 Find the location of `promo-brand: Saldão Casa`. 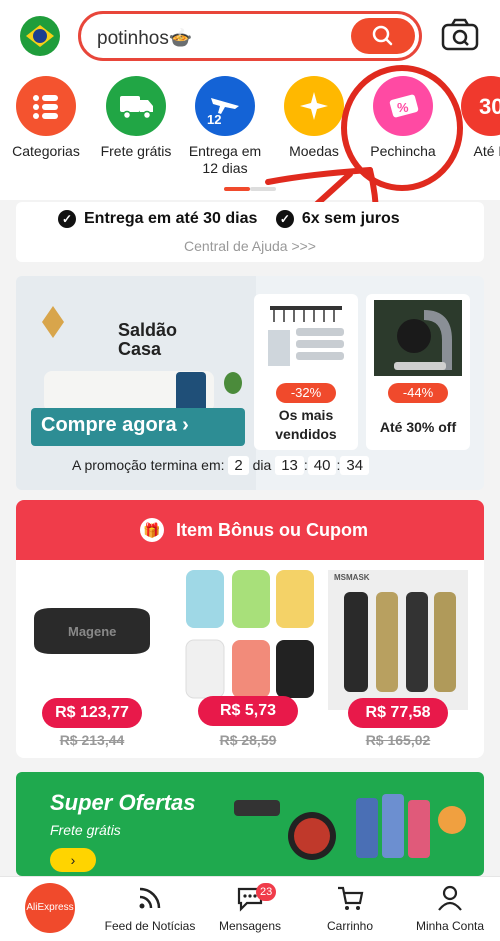

promo-brand: Saldão Casa is located at coordinates (148, 339).